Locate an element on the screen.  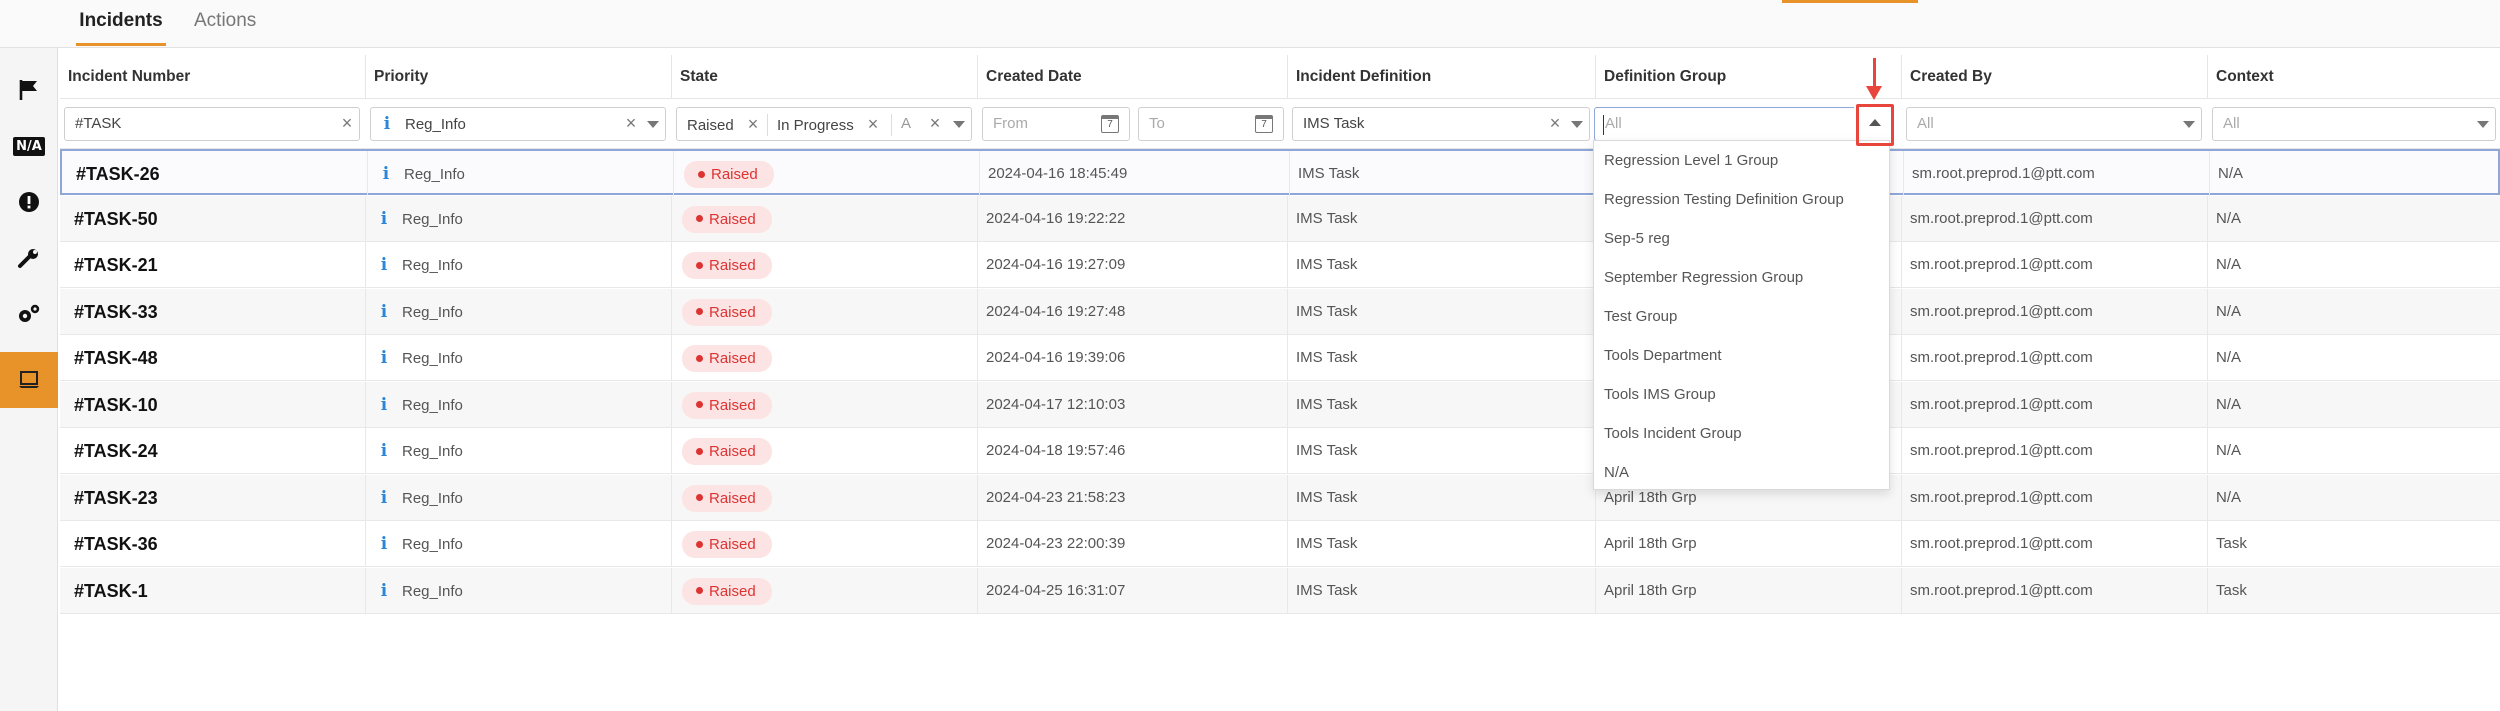
left-rail: N/A is located at coordinates (29, 379).